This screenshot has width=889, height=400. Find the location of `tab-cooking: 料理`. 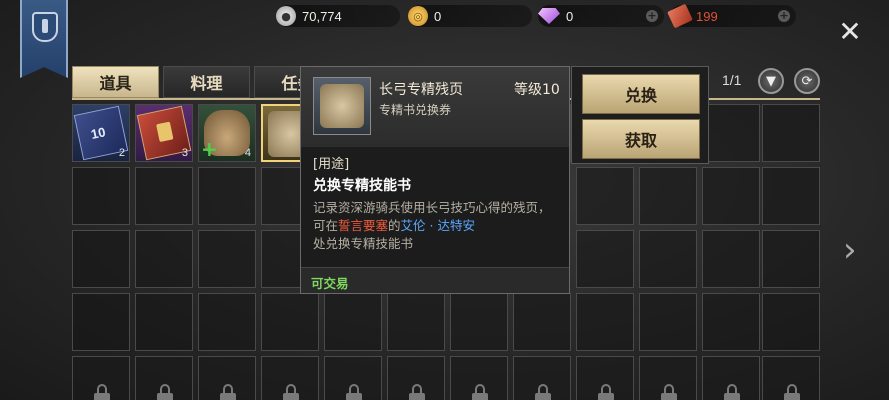

tab-cooking: 料理 is located at coordinates (206, 82).